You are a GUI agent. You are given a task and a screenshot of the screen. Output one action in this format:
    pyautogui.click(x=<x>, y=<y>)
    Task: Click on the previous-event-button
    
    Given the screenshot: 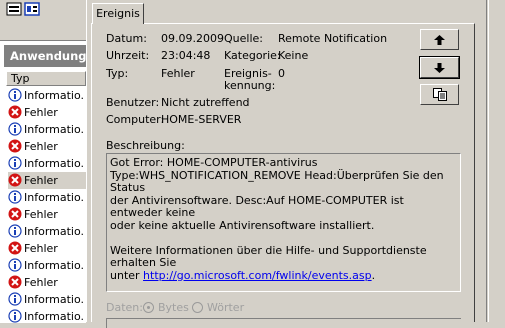 What is the action you would take?
    pyautogui.click(x=439, y=39)
    